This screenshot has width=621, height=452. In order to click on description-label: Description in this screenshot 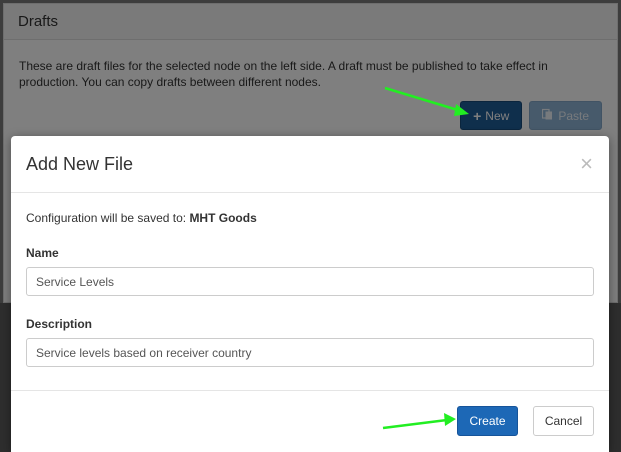, I will do `click(59, 324)`.